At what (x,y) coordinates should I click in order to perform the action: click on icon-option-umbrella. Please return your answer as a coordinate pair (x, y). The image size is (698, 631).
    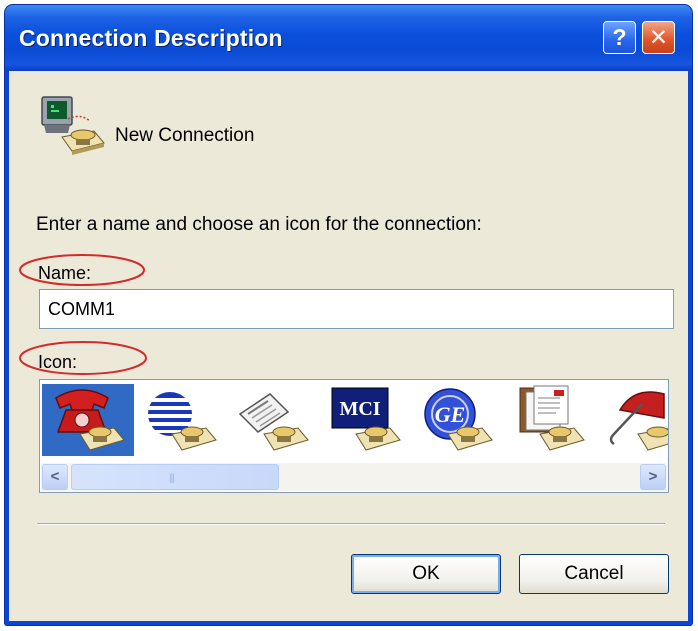
    Looking at the image, I should click on (631, 420).